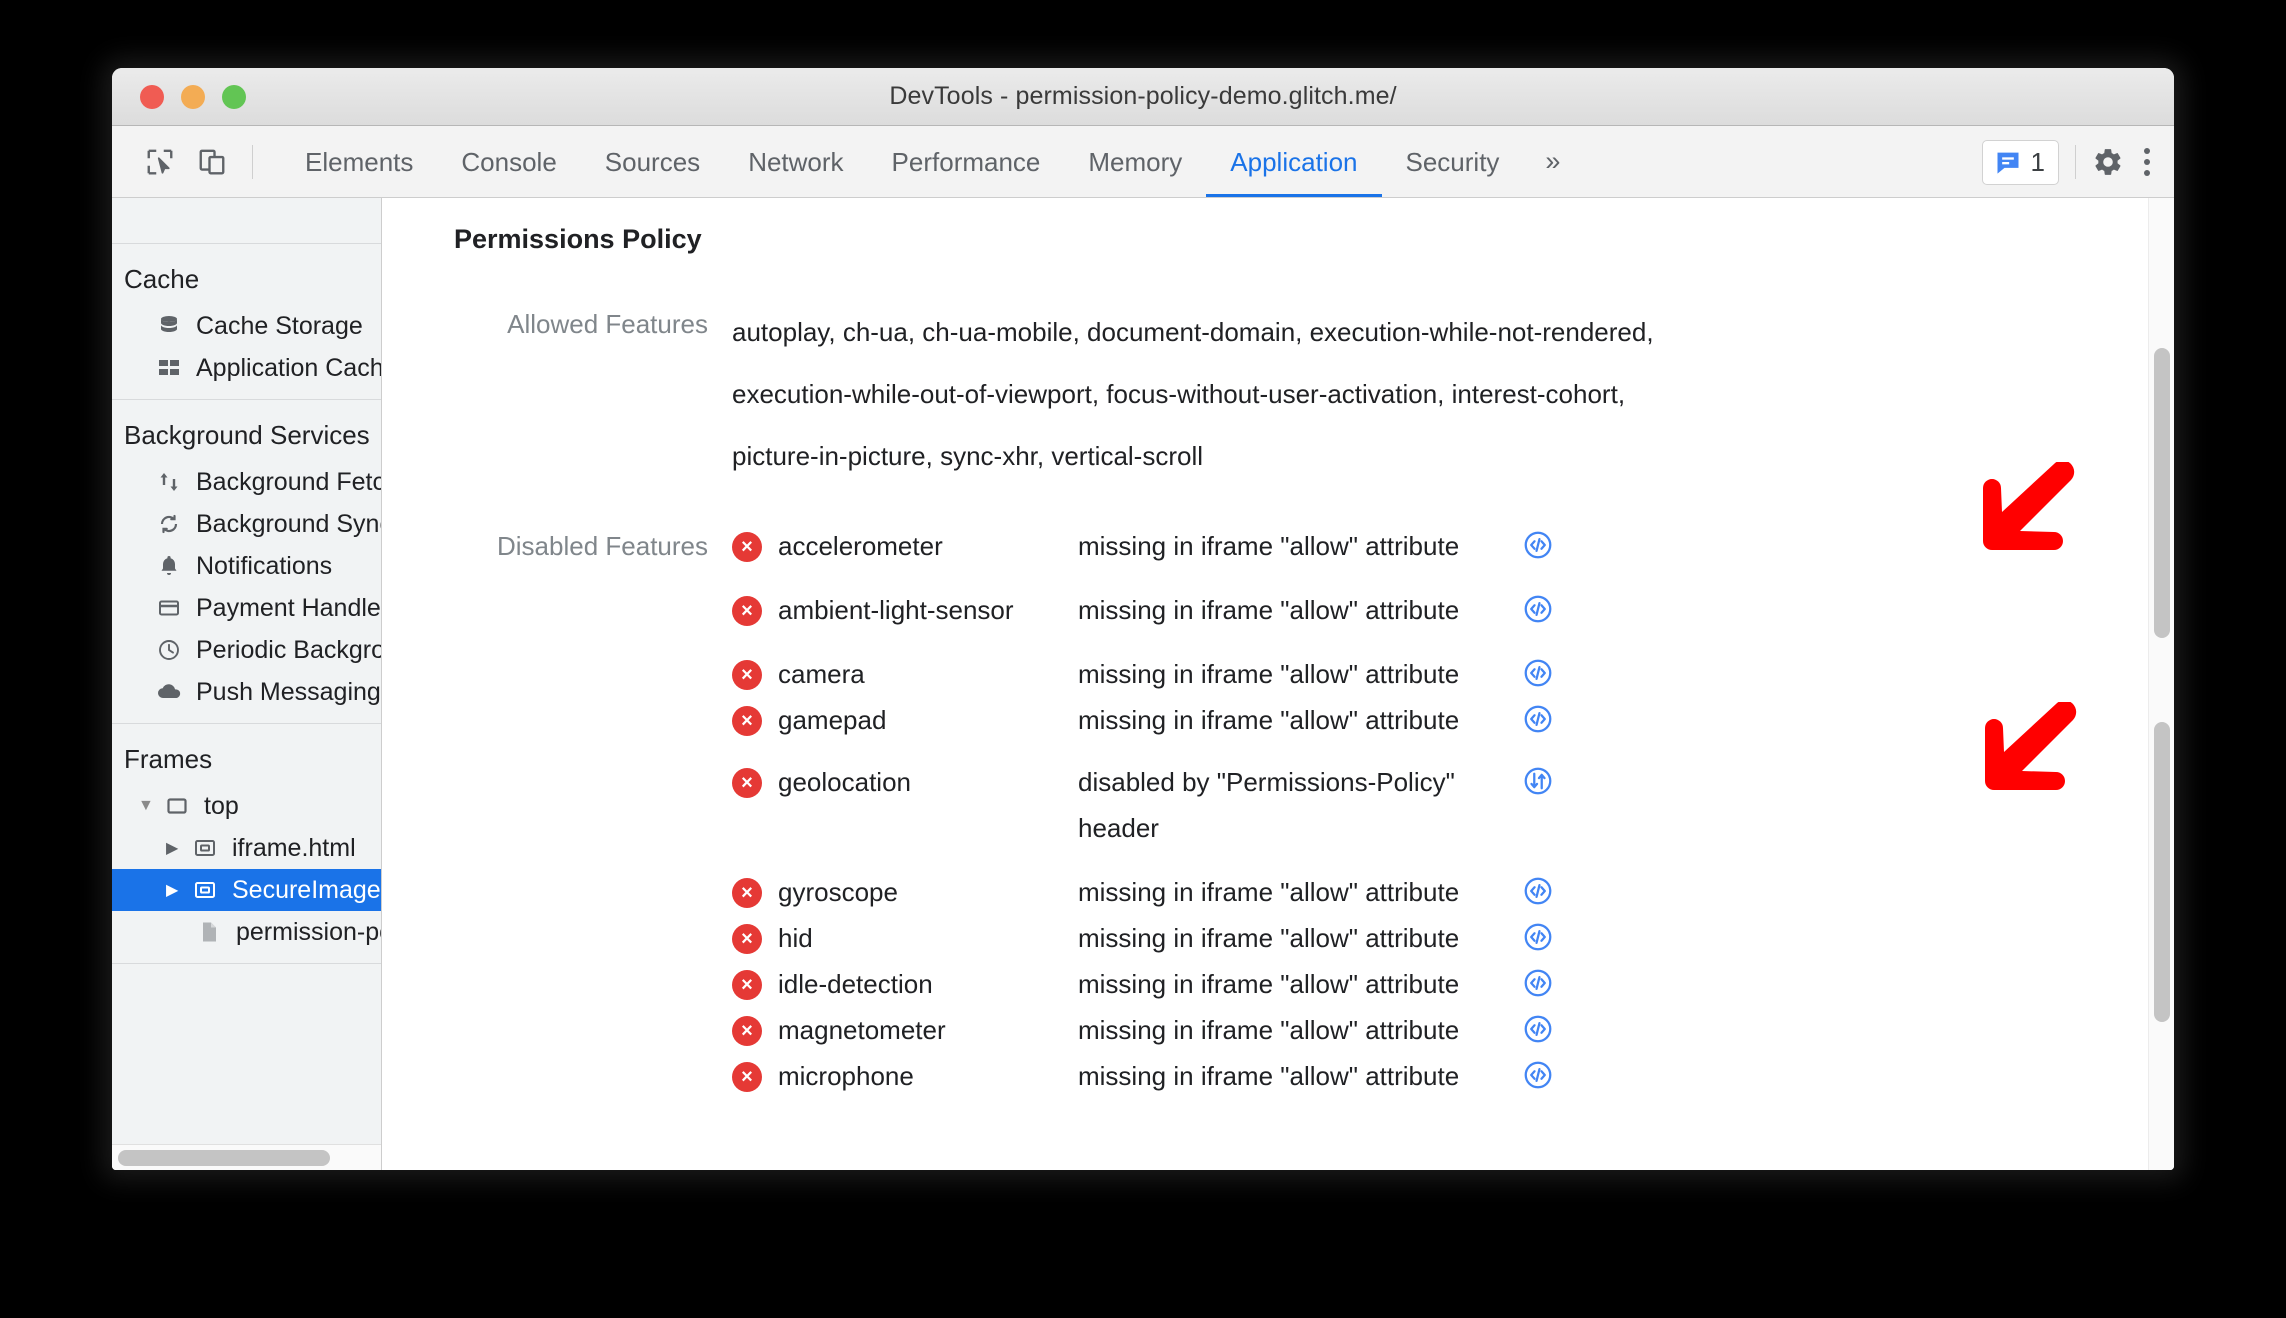 Image resolution: width=2286 pixels, height=1318 pixels. What do you see at coordinates (149, 806) in the screenshot?
I see `chevron-down-icon: ▼` at bounding box center [149, 806].